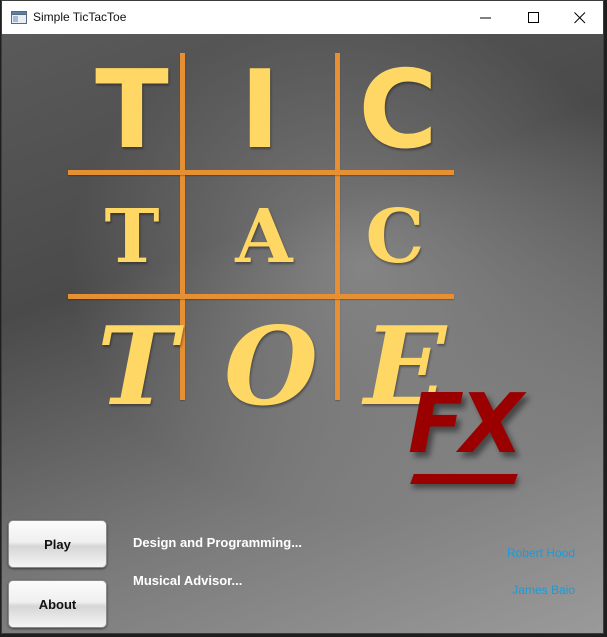 This screenshot has height=637, width=607. I want to click on maximize-button, so click(534, 17).